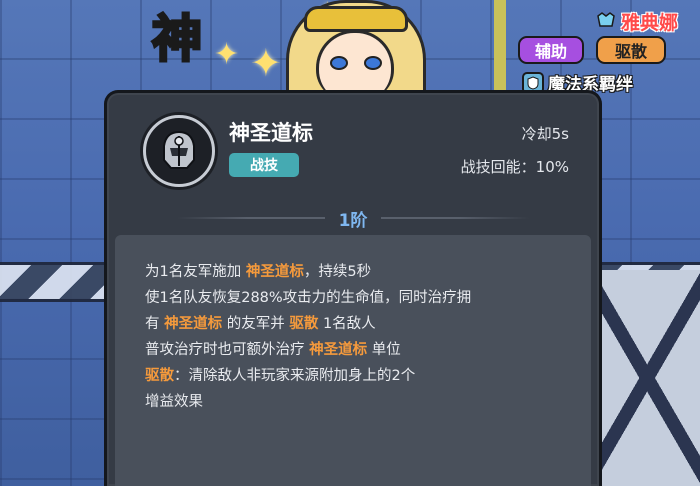  What do you see at coordinates (264, 165) in the screenshot?
I see `skill-type-badge: 战技` at bounding box center [264, 165].